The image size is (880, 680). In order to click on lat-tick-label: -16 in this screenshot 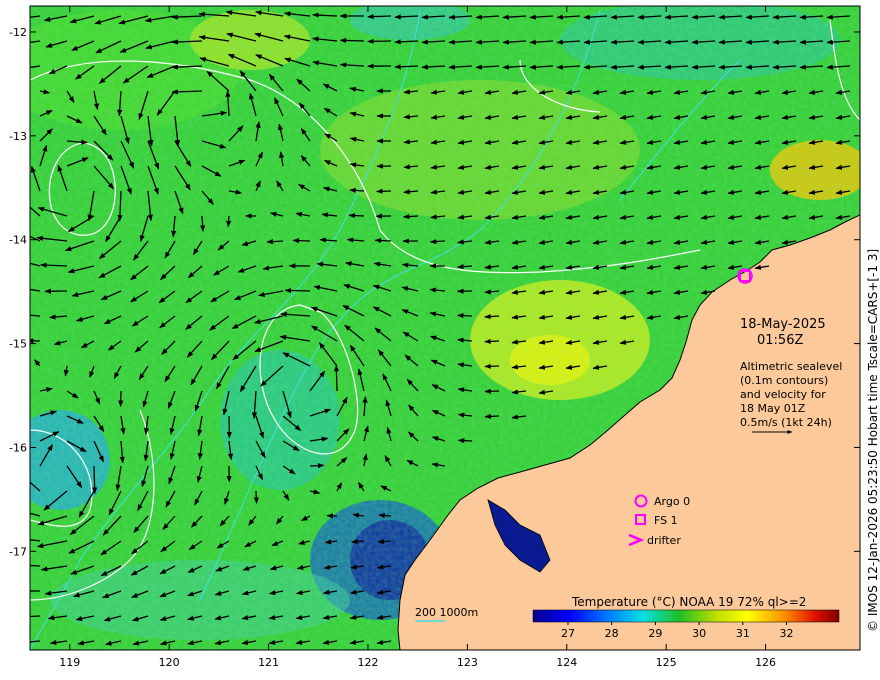, I will do `click(18, 447)`.